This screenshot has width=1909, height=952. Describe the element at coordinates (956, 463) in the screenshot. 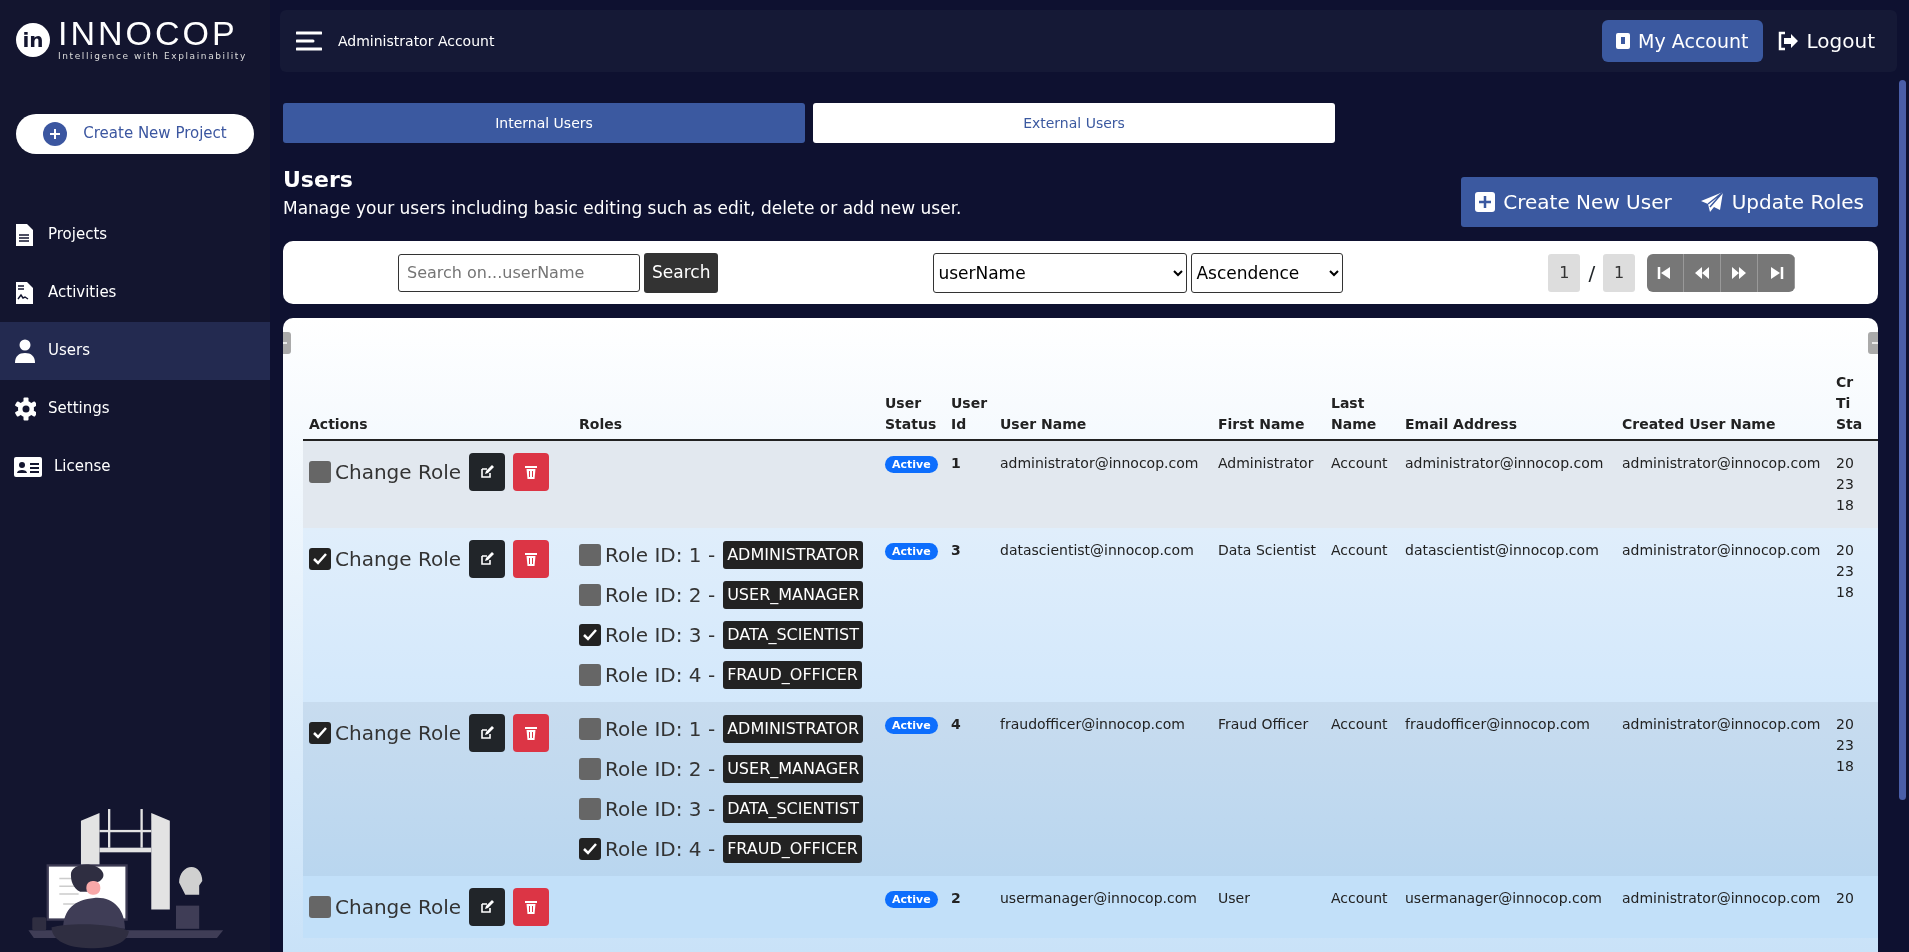

I see `user-id: 1` at that location.